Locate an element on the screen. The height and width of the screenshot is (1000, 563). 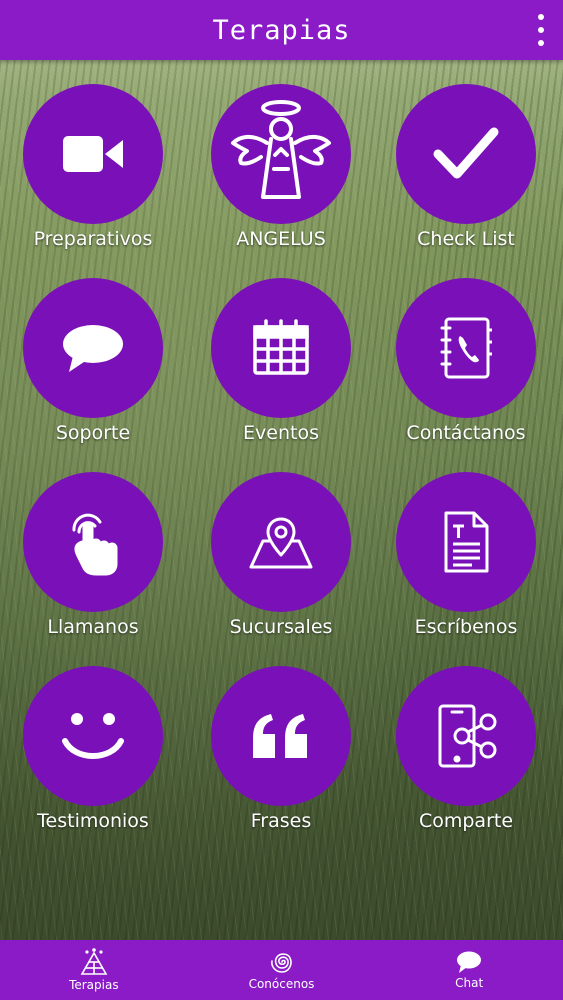
angel-icon is located at coordinates (281, 149).